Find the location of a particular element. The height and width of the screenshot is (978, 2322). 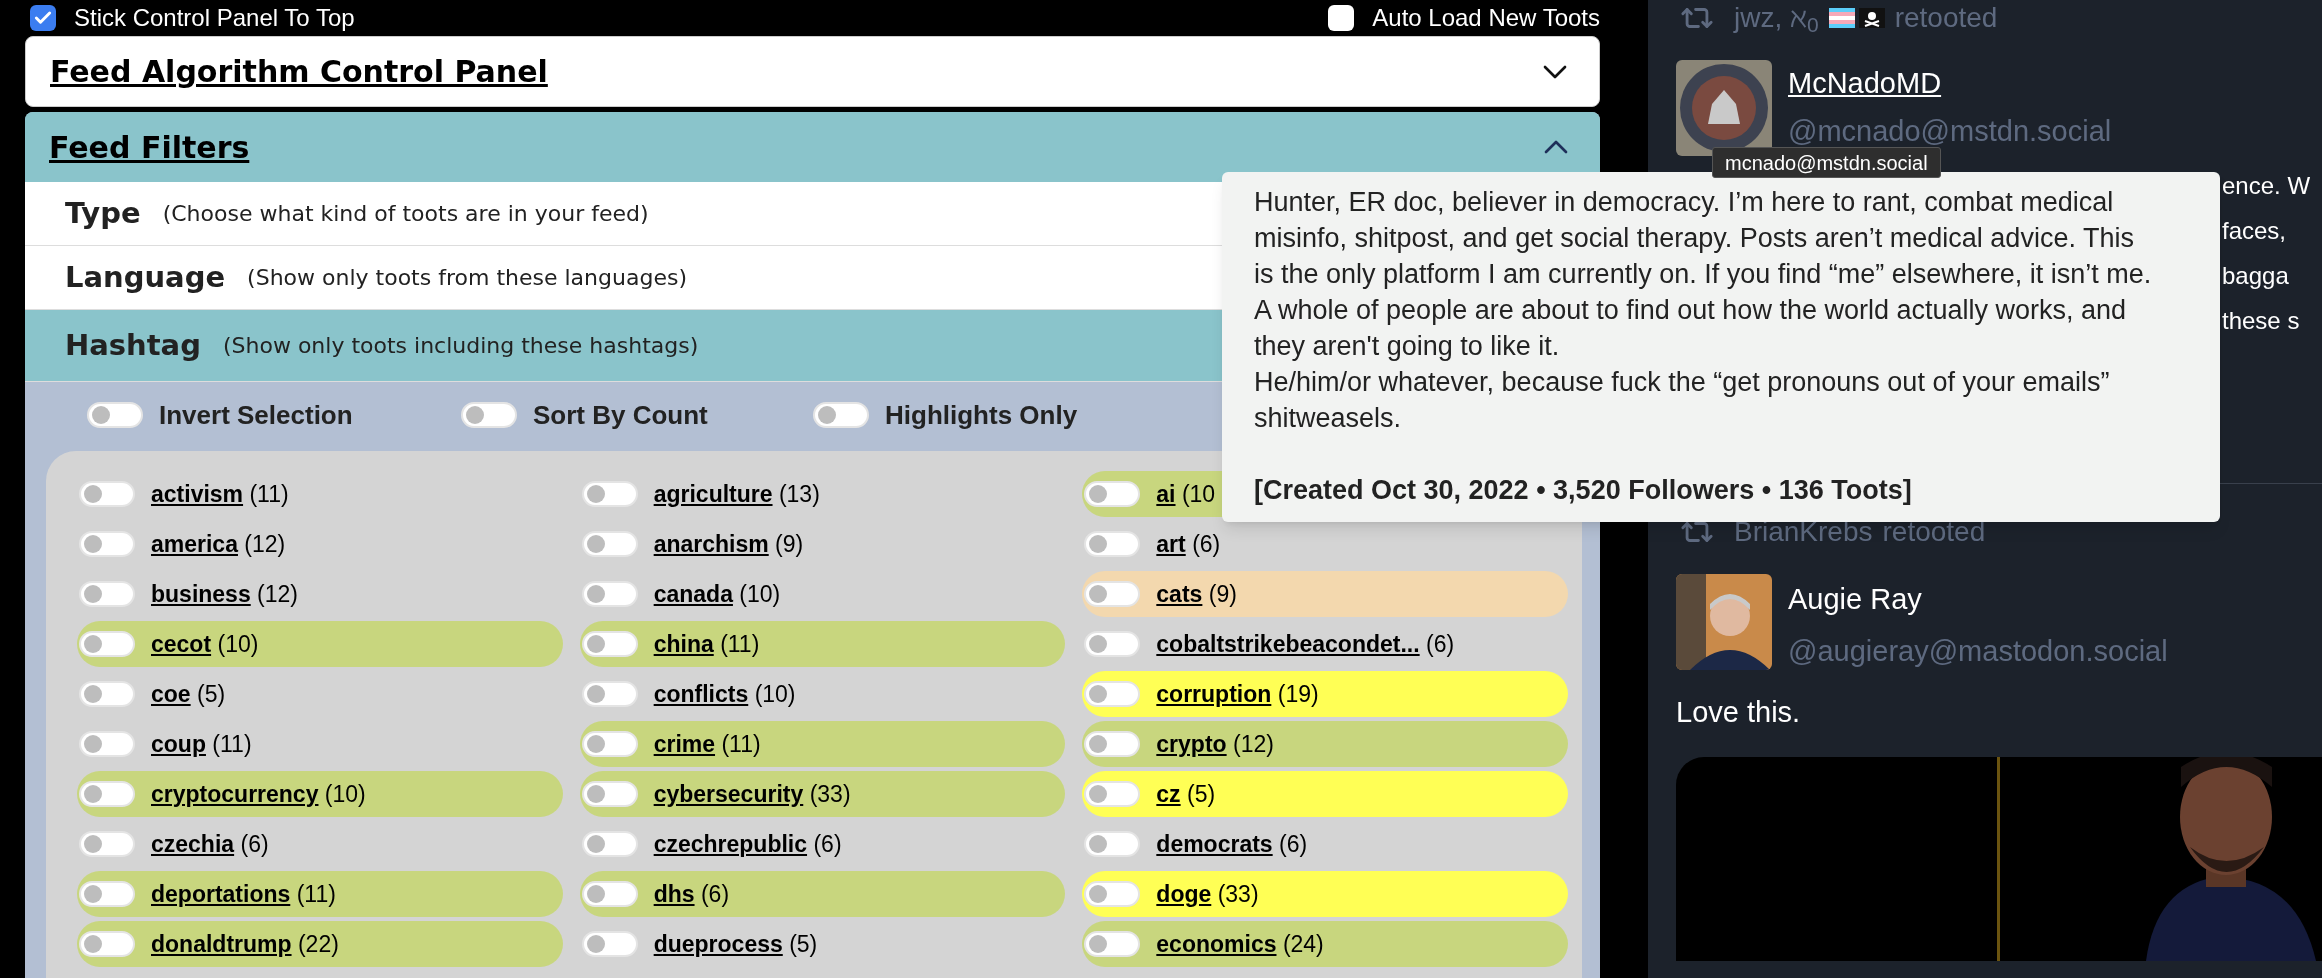

hashtag-row: cobaltstrikebeacondet... (6) is located at coordinates (1325, 644).